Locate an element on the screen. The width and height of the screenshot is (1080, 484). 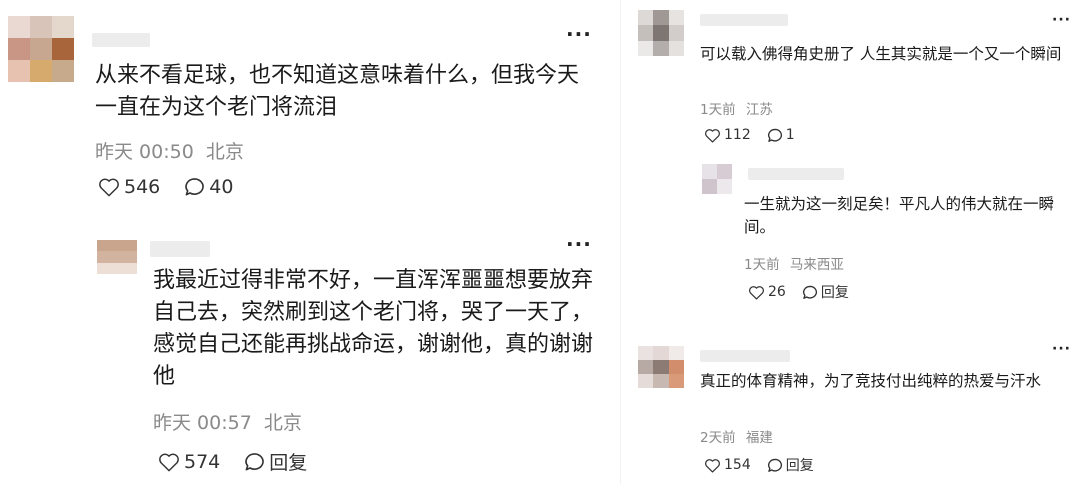
comment-text: 可以载入佛得角史册了 人生其实就是一个又一个瞬间 is located at coordinates (881, 54).